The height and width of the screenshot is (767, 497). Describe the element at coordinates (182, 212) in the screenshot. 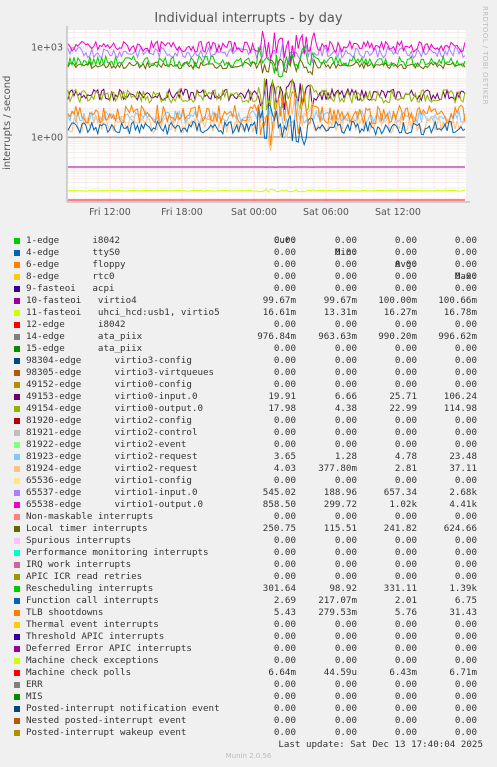

I see `x-tick-label: Fri 18:00` at that location.